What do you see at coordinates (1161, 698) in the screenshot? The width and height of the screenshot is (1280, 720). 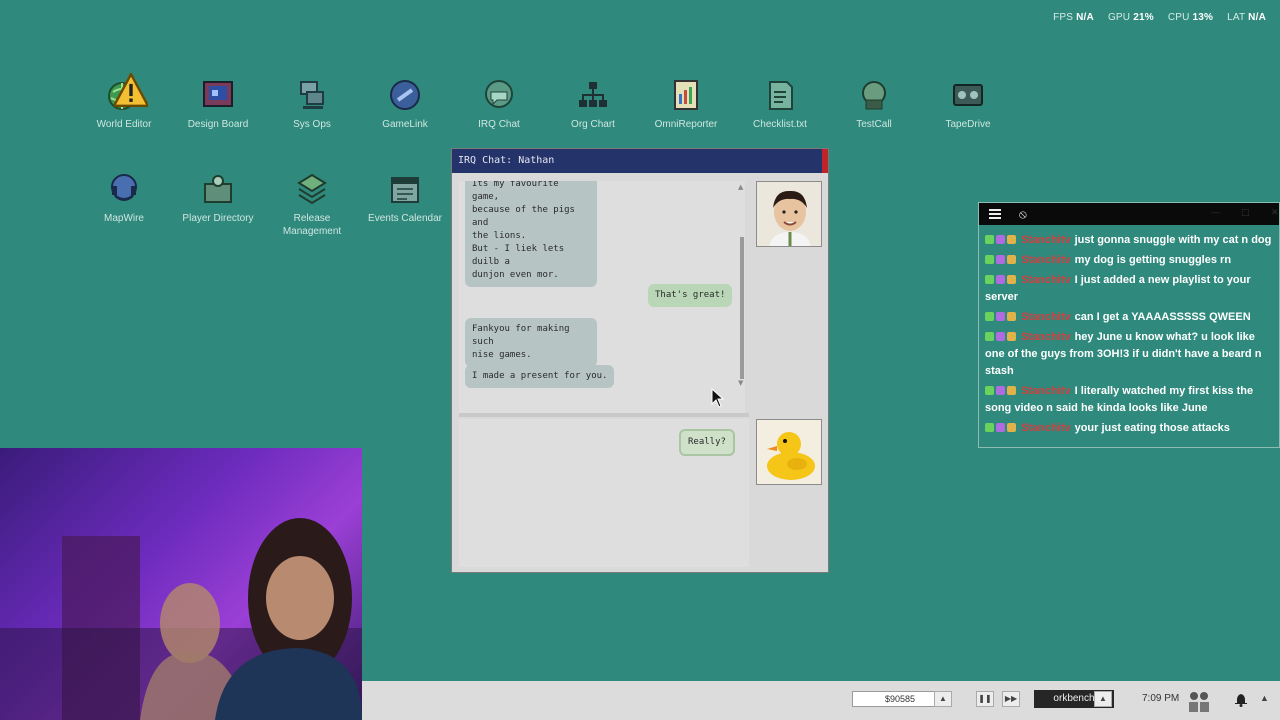 I see `clock: 7:09 PM` at bounding box center [1161, 698].